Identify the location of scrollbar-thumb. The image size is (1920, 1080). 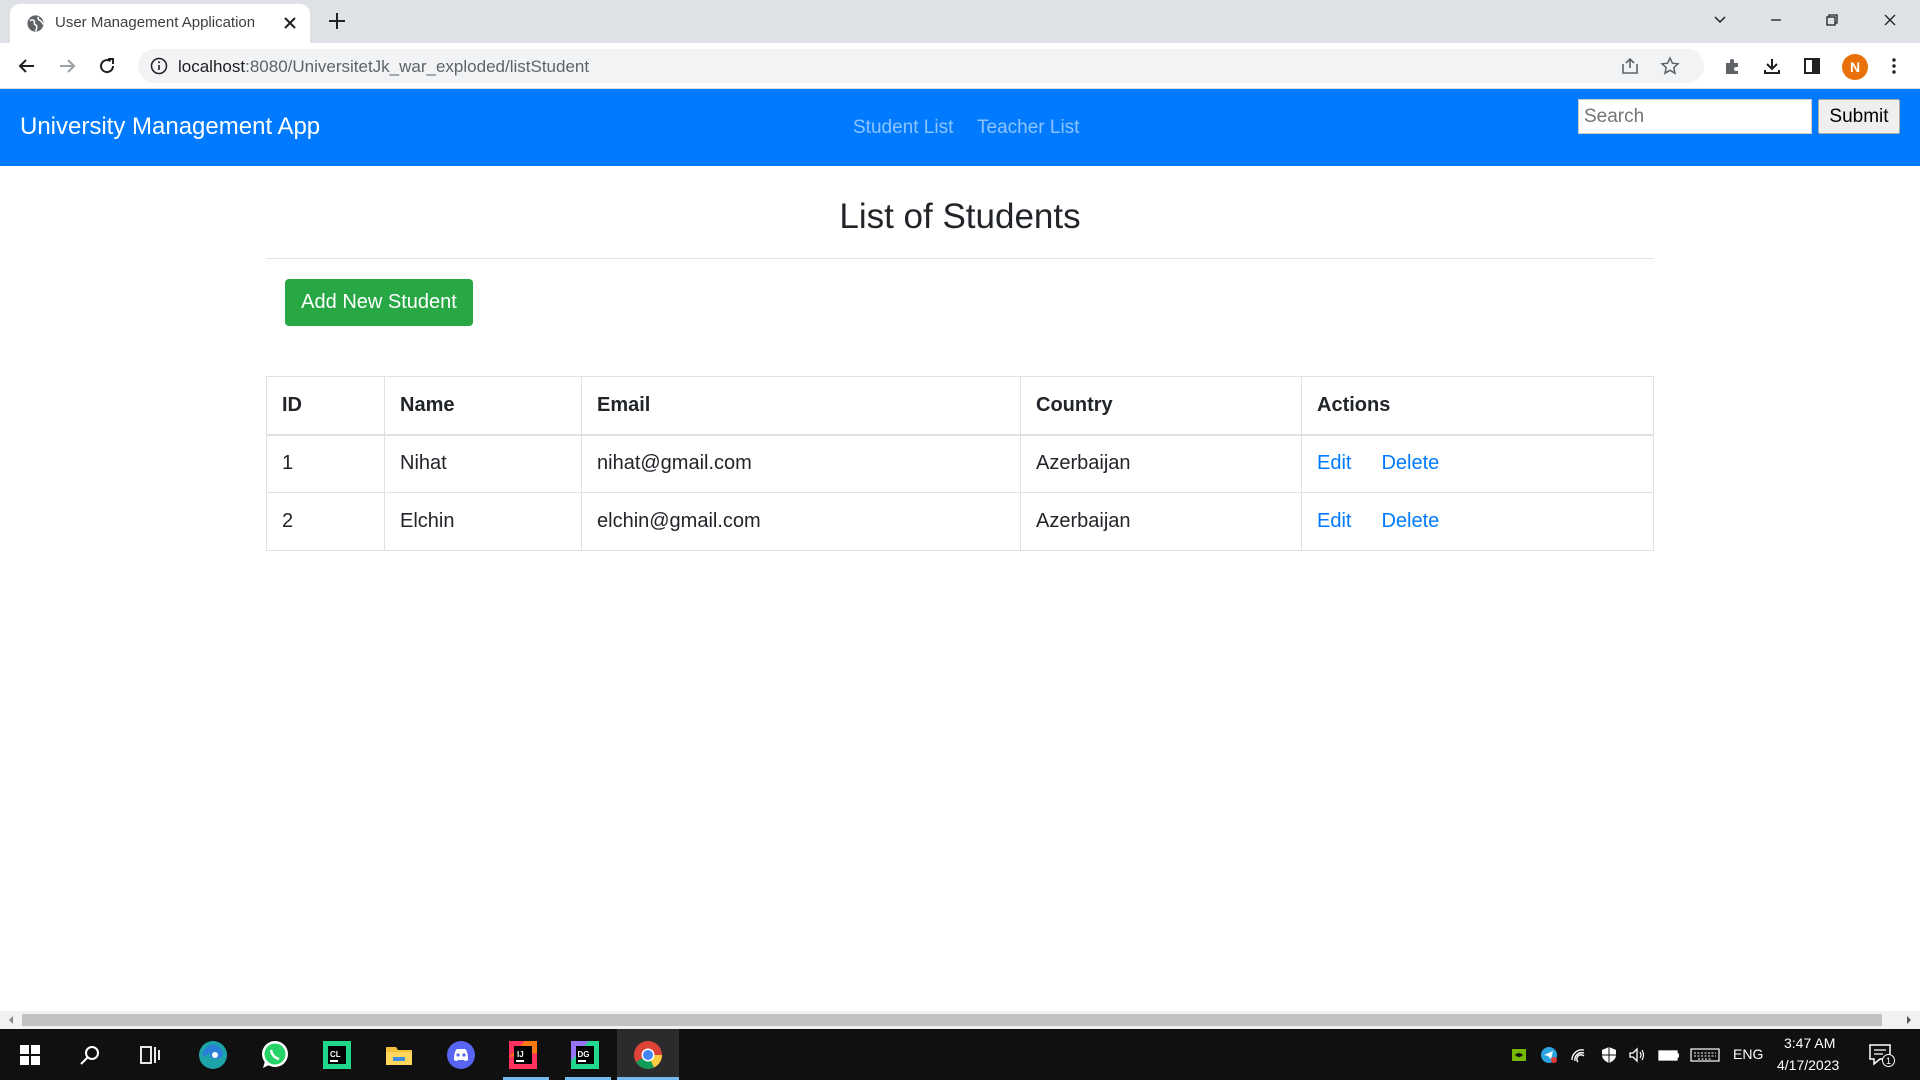
(952, 1020).